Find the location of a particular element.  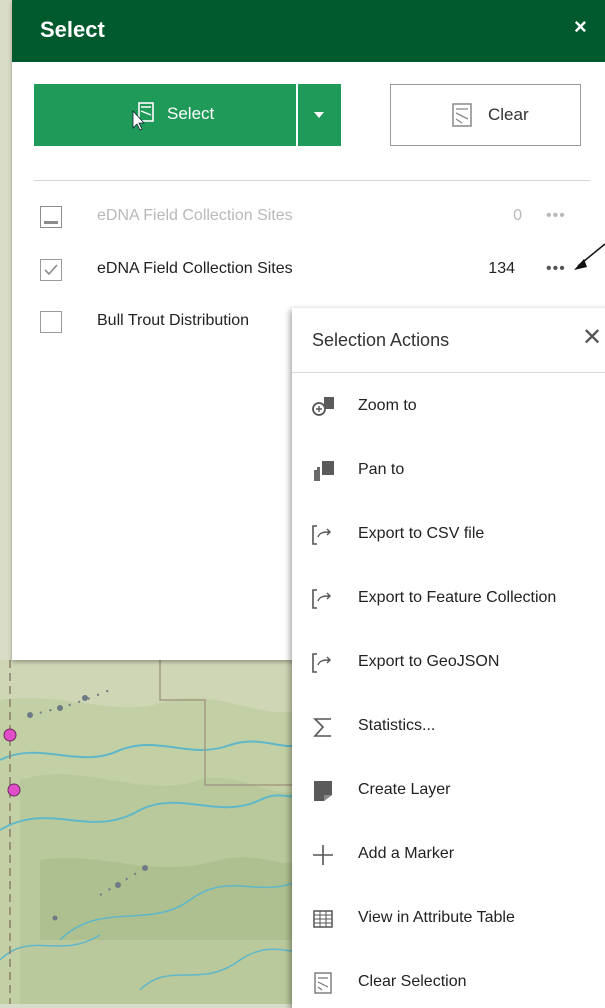

clear-button-label: Clear is located at coordinates (508, 114).